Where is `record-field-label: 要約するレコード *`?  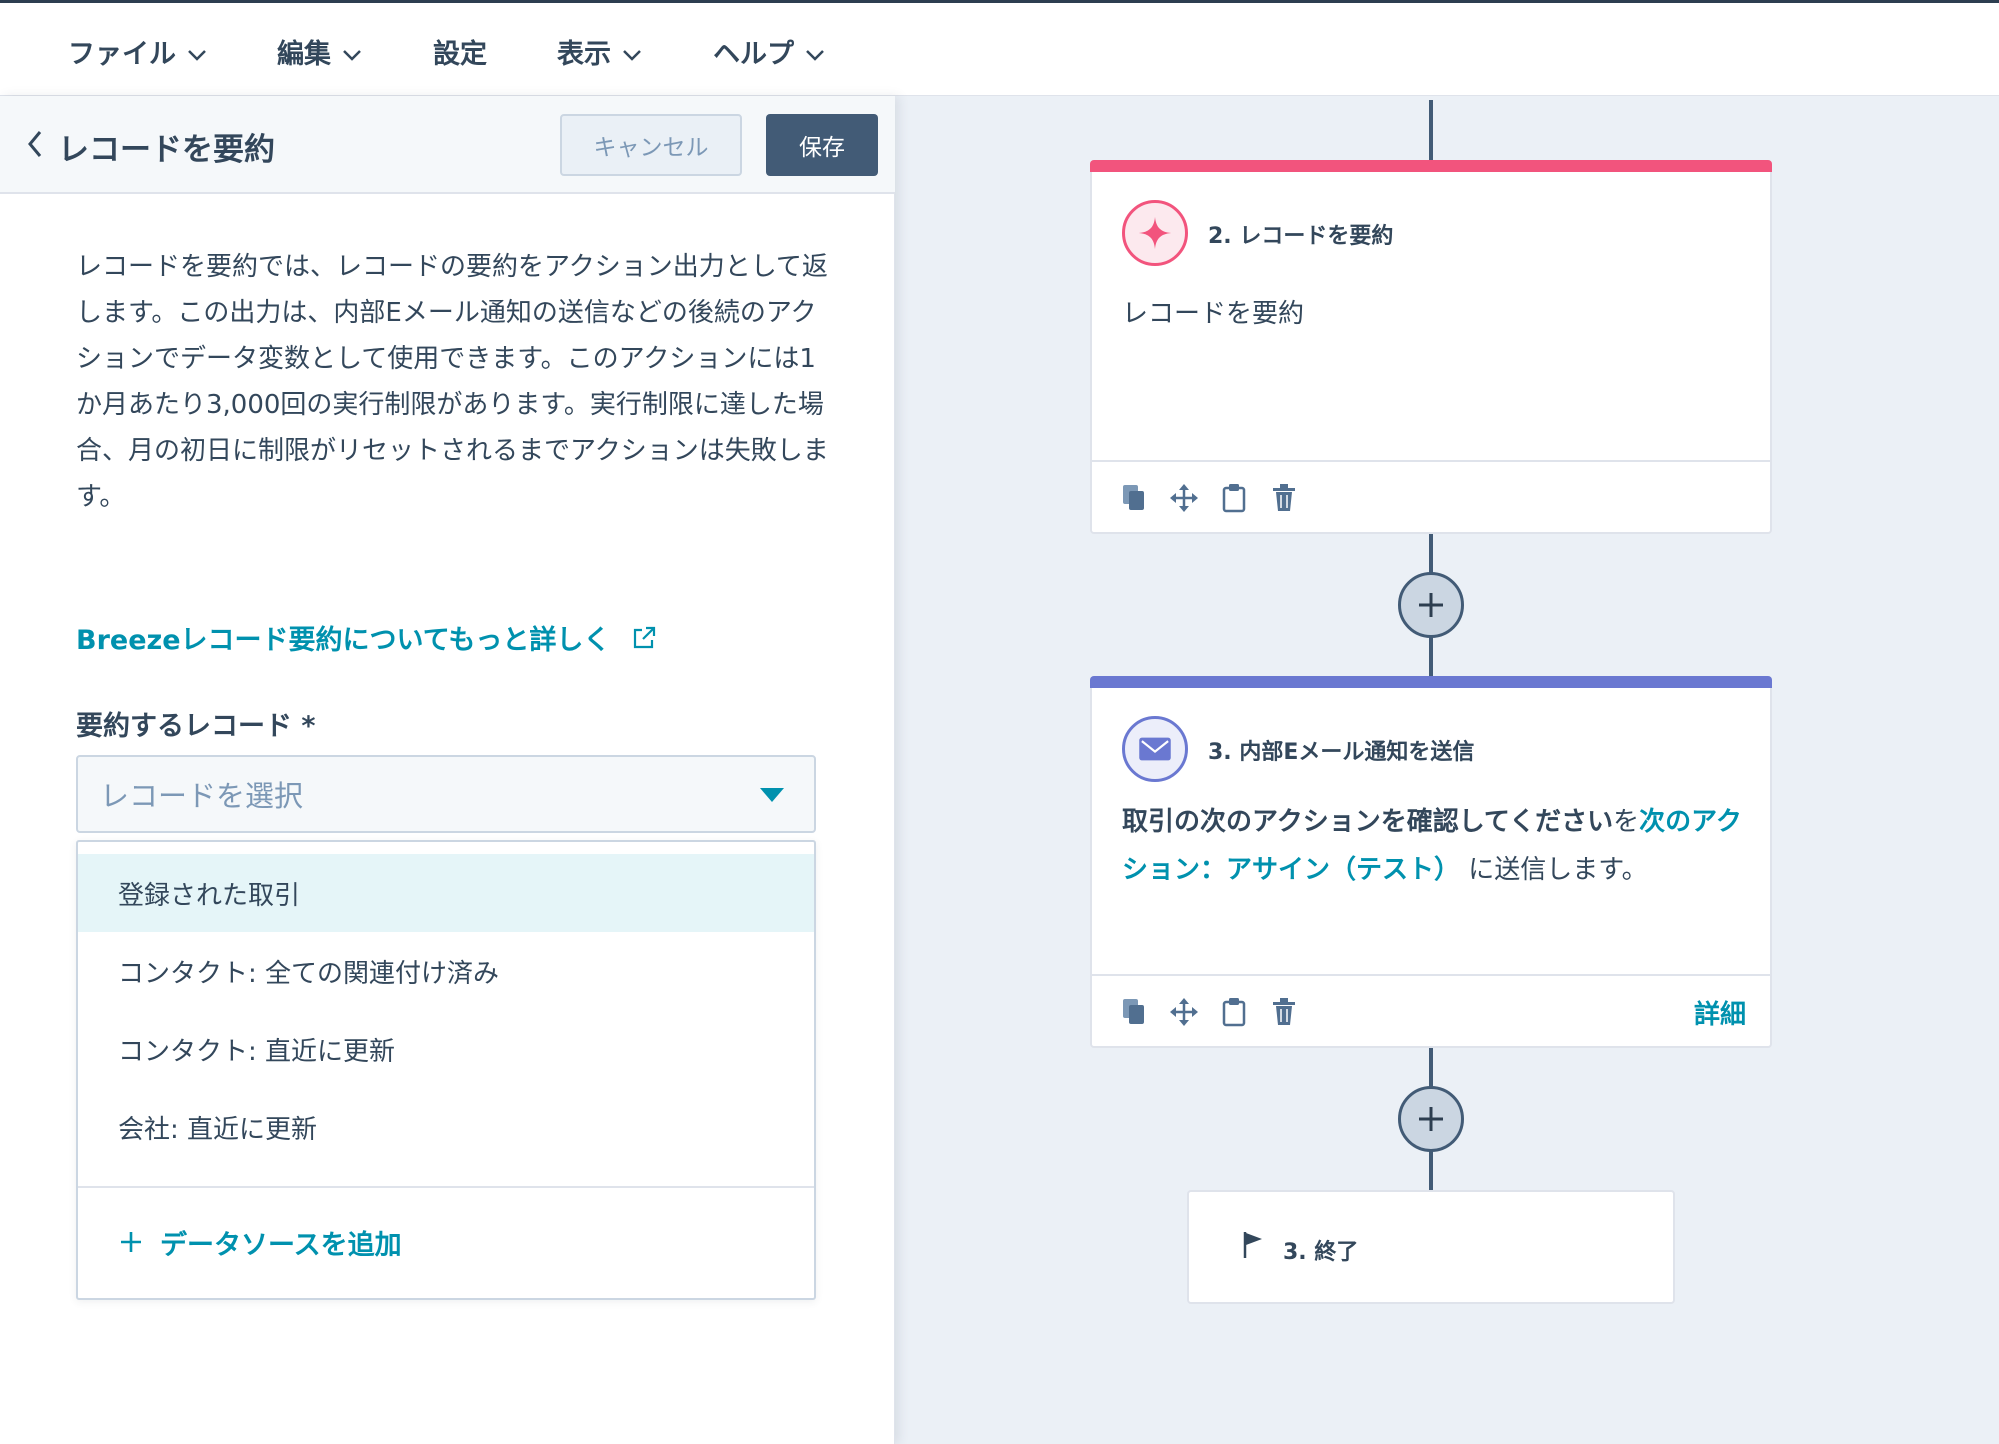
record-field-label: 要約するレコード * is located at coordinates (196, 726).